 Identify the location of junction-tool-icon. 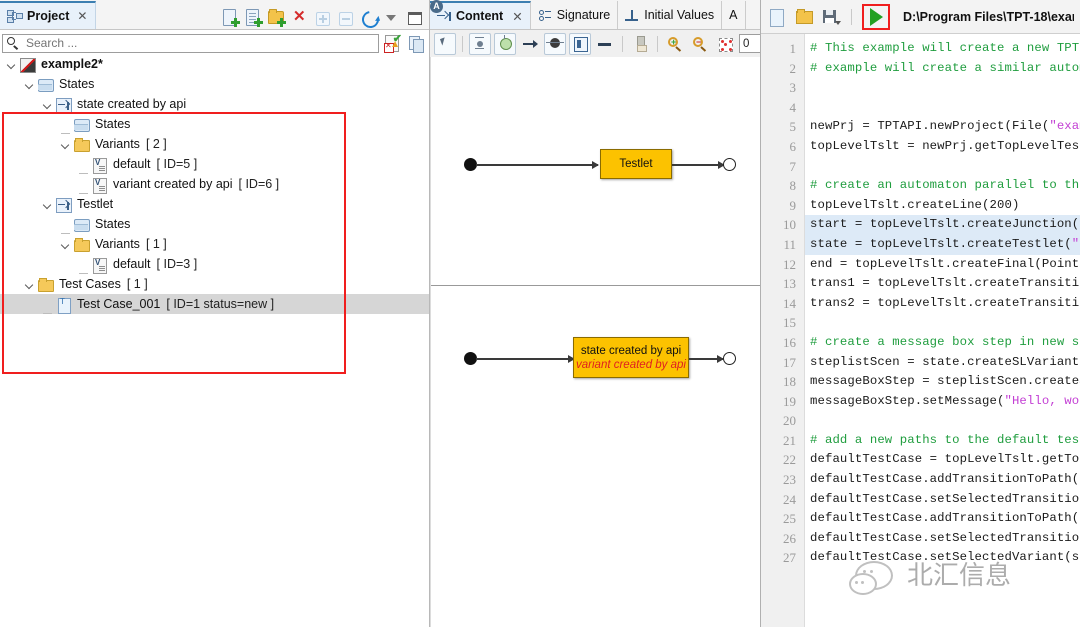
(480, 43).